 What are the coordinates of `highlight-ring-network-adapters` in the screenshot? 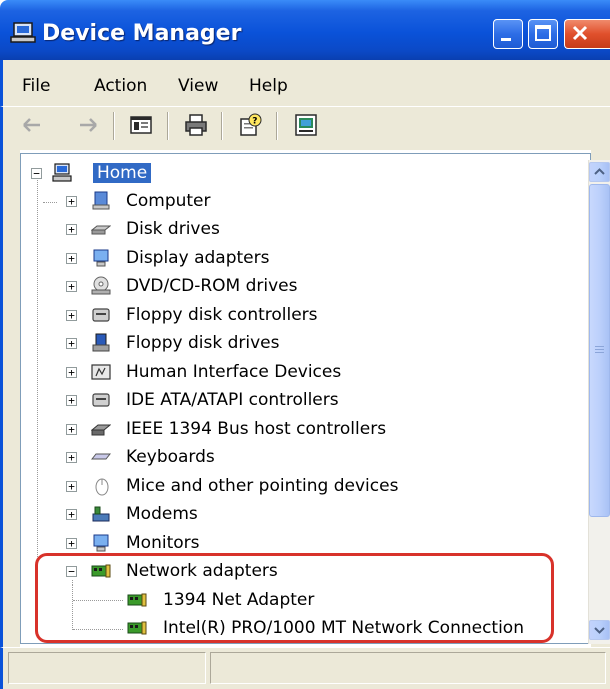 It's located at (294, 598).